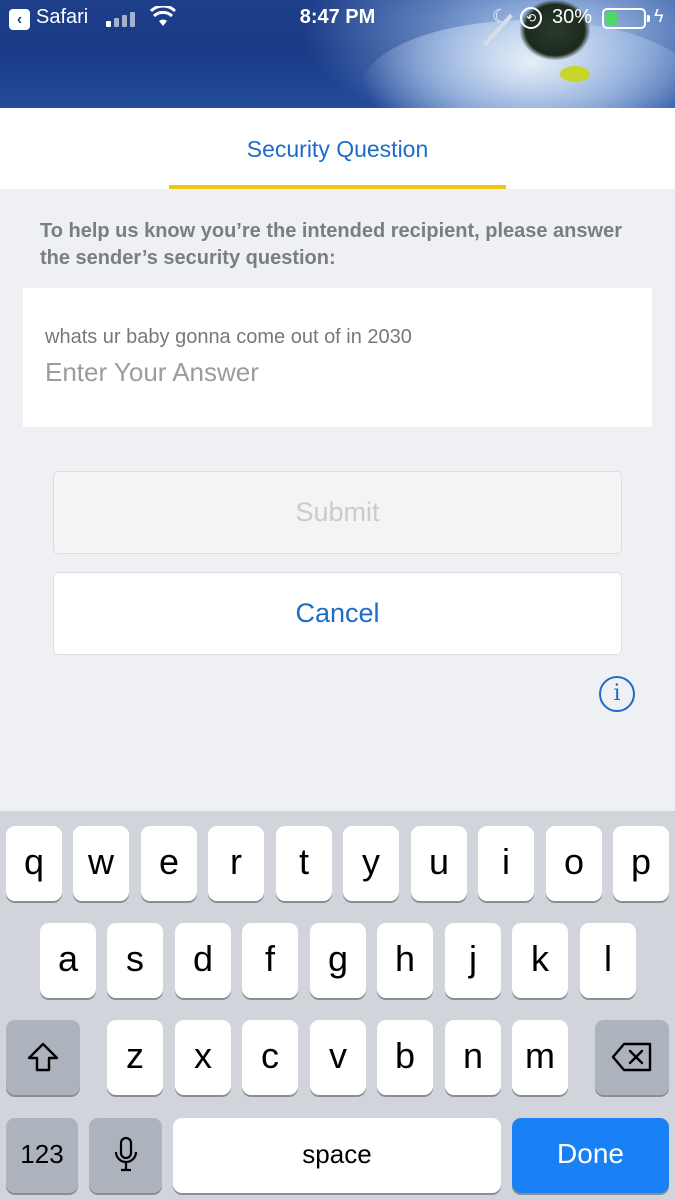 The height and width of the screenshot is (1200, 675). What do you see at coordinates (304, 863) in the screenshot?
I see `key-t: t` at bounding box center [304, 863].